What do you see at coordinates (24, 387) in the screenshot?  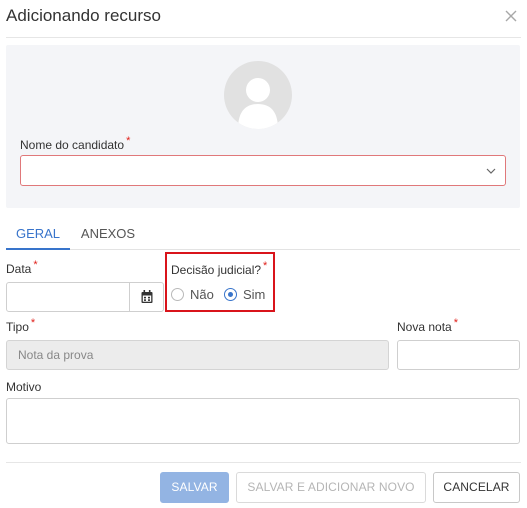 I see `reason-label: Motivo` at bounding box center [24, 387].